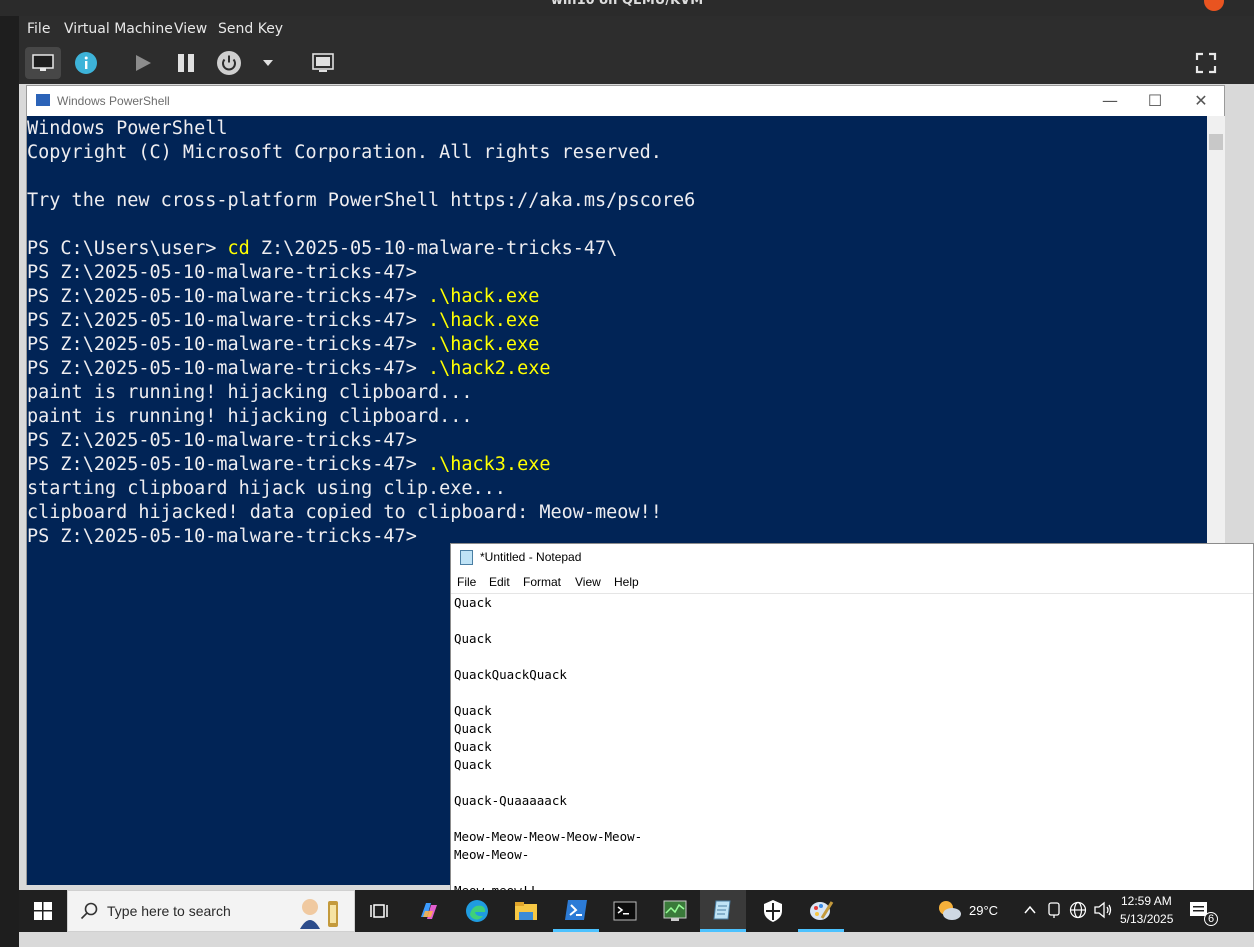 Image resolution: width=1254 pixels, height=947 pixels. I want to click on info-icon, so click(86, 63).